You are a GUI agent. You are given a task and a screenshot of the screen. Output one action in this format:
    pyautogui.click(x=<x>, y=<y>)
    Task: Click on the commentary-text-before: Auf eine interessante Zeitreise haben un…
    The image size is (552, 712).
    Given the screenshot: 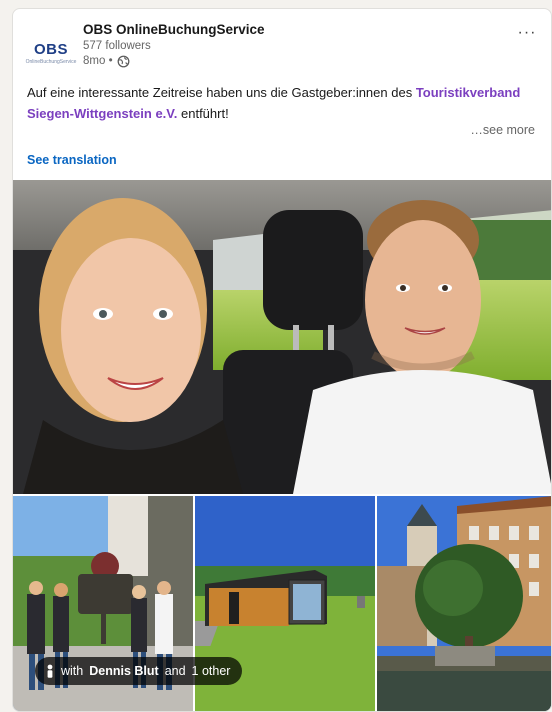 What is the action you would take?
    pyautogui.click(x=221, y=92)
    